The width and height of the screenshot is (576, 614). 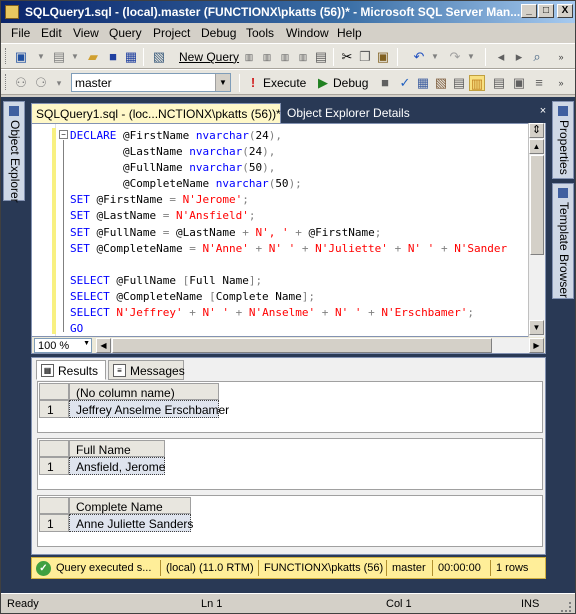 What do you see at coordinates (253, 83) in the screenshot?
I see `execute-icon: !` at bounding box center [253, 83].